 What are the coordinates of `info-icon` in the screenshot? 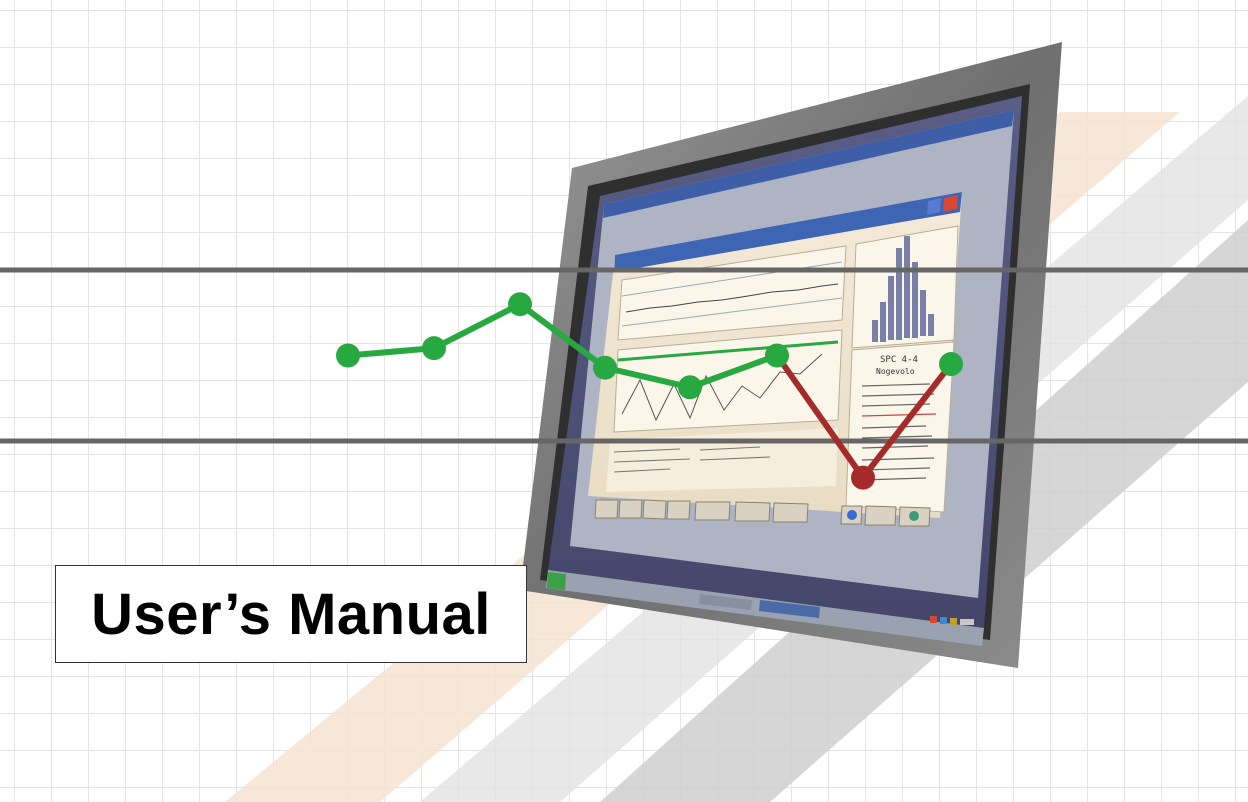 It's located at (852, 515).